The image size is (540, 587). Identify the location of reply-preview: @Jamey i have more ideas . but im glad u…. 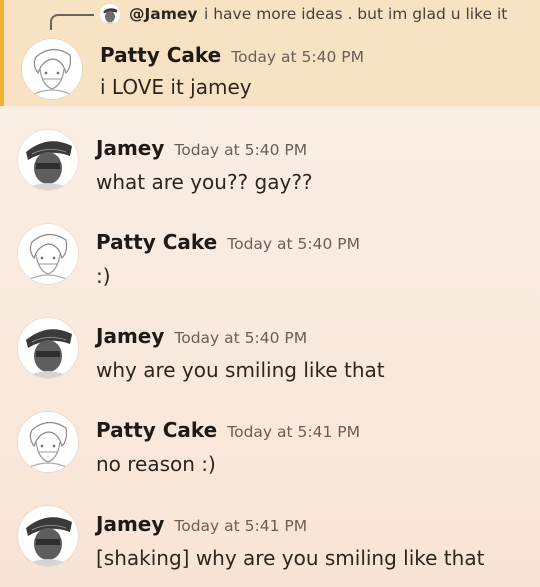
(272, 17).